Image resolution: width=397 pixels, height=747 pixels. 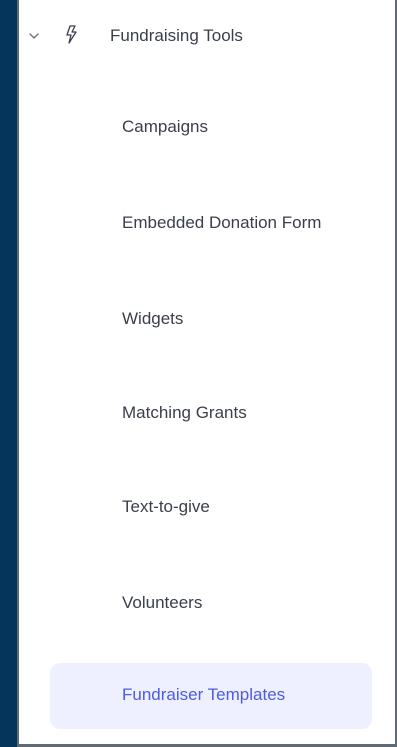 I want to click on menu-item-fundraiser-templates: Fundraiser Templates, so click(x=211, y=696).